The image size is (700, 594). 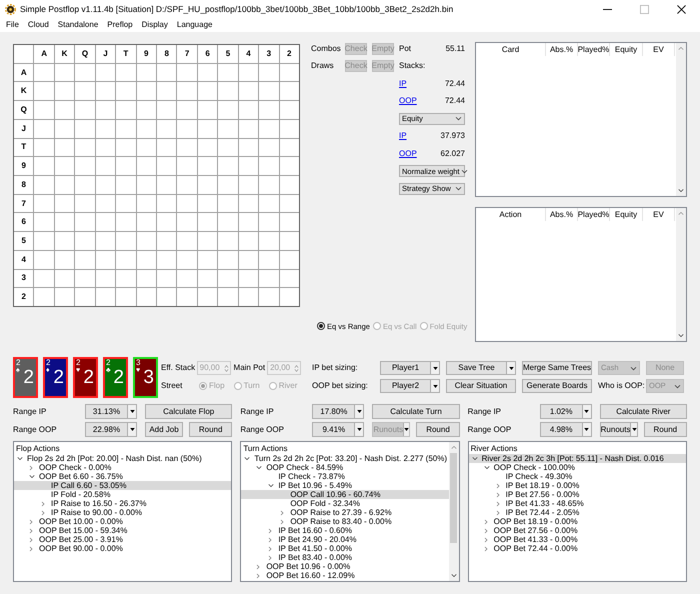 What do you see at coordinates (643, 411) in the screenshot?
I see `action-button: Calculate River` at bounding box center [643, 411].